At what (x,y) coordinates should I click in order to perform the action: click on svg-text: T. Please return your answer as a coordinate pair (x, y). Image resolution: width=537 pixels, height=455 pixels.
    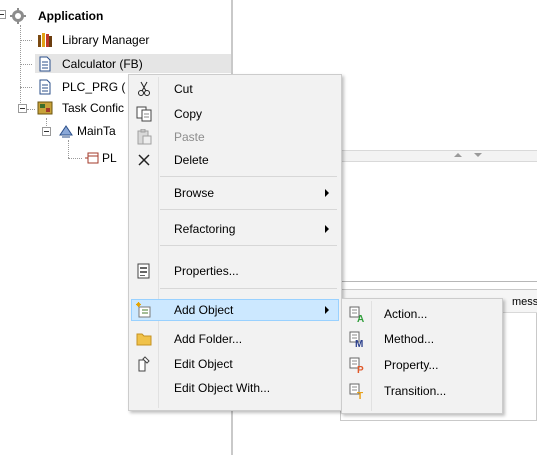
    Looking at the image, I should click on (360, 395).